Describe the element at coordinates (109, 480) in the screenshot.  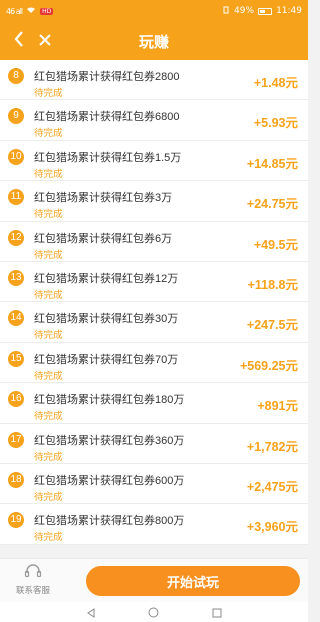
I see `task-title: 红包猎场累计获得红包券600万` at that location.